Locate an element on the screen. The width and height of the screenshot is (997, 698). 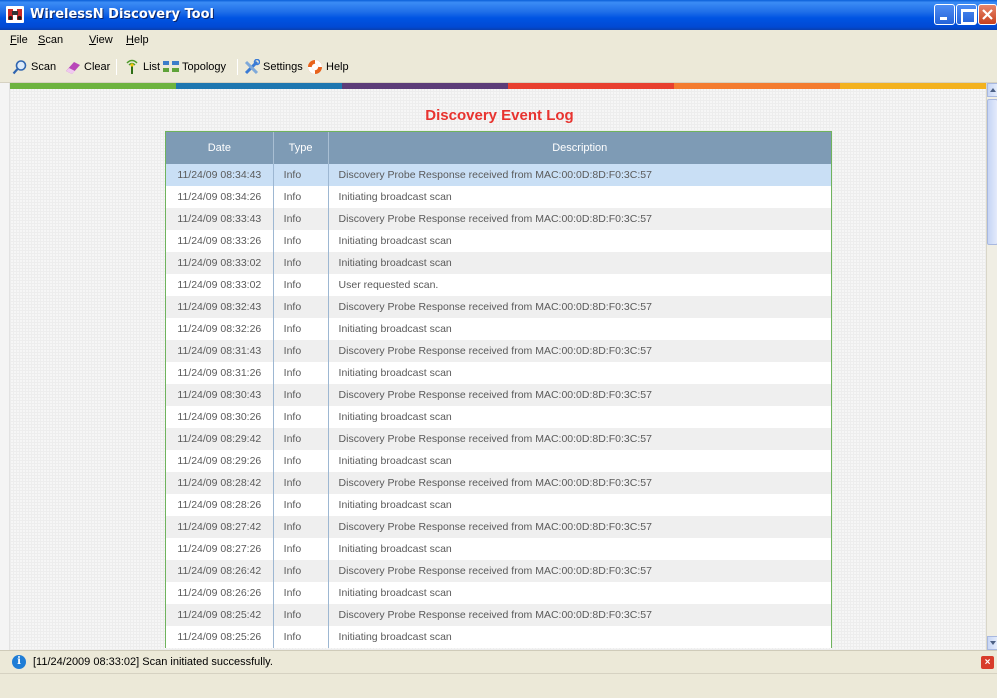
clear-button: Clear is located at coordinates (87, 67).